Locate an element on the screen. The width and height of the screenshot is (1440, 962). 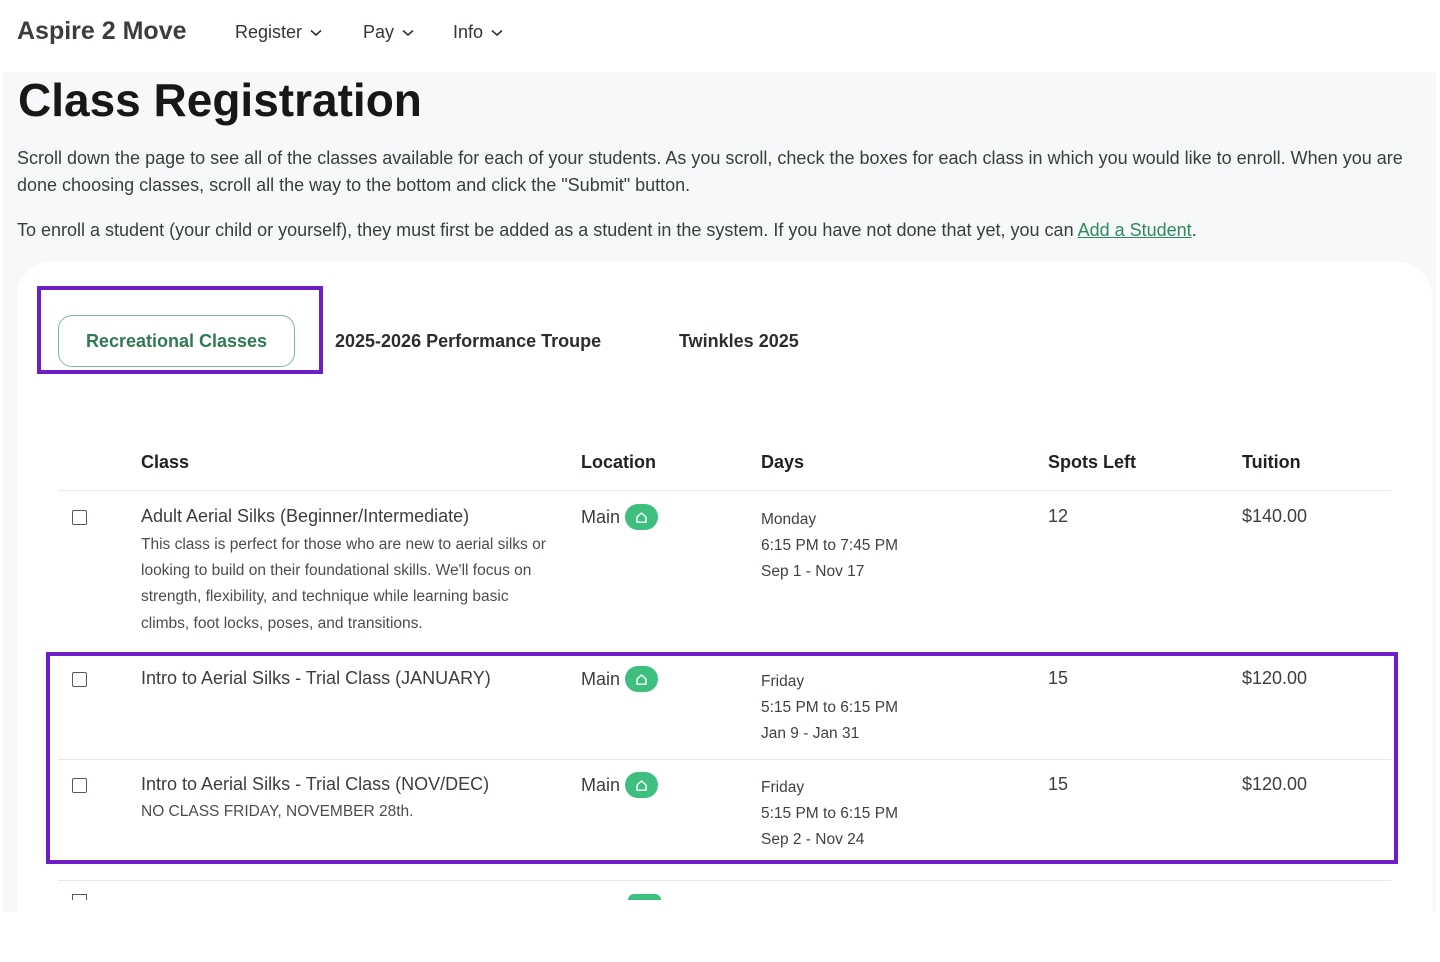
enroll-end: . is located at coordinates (1194, 230).